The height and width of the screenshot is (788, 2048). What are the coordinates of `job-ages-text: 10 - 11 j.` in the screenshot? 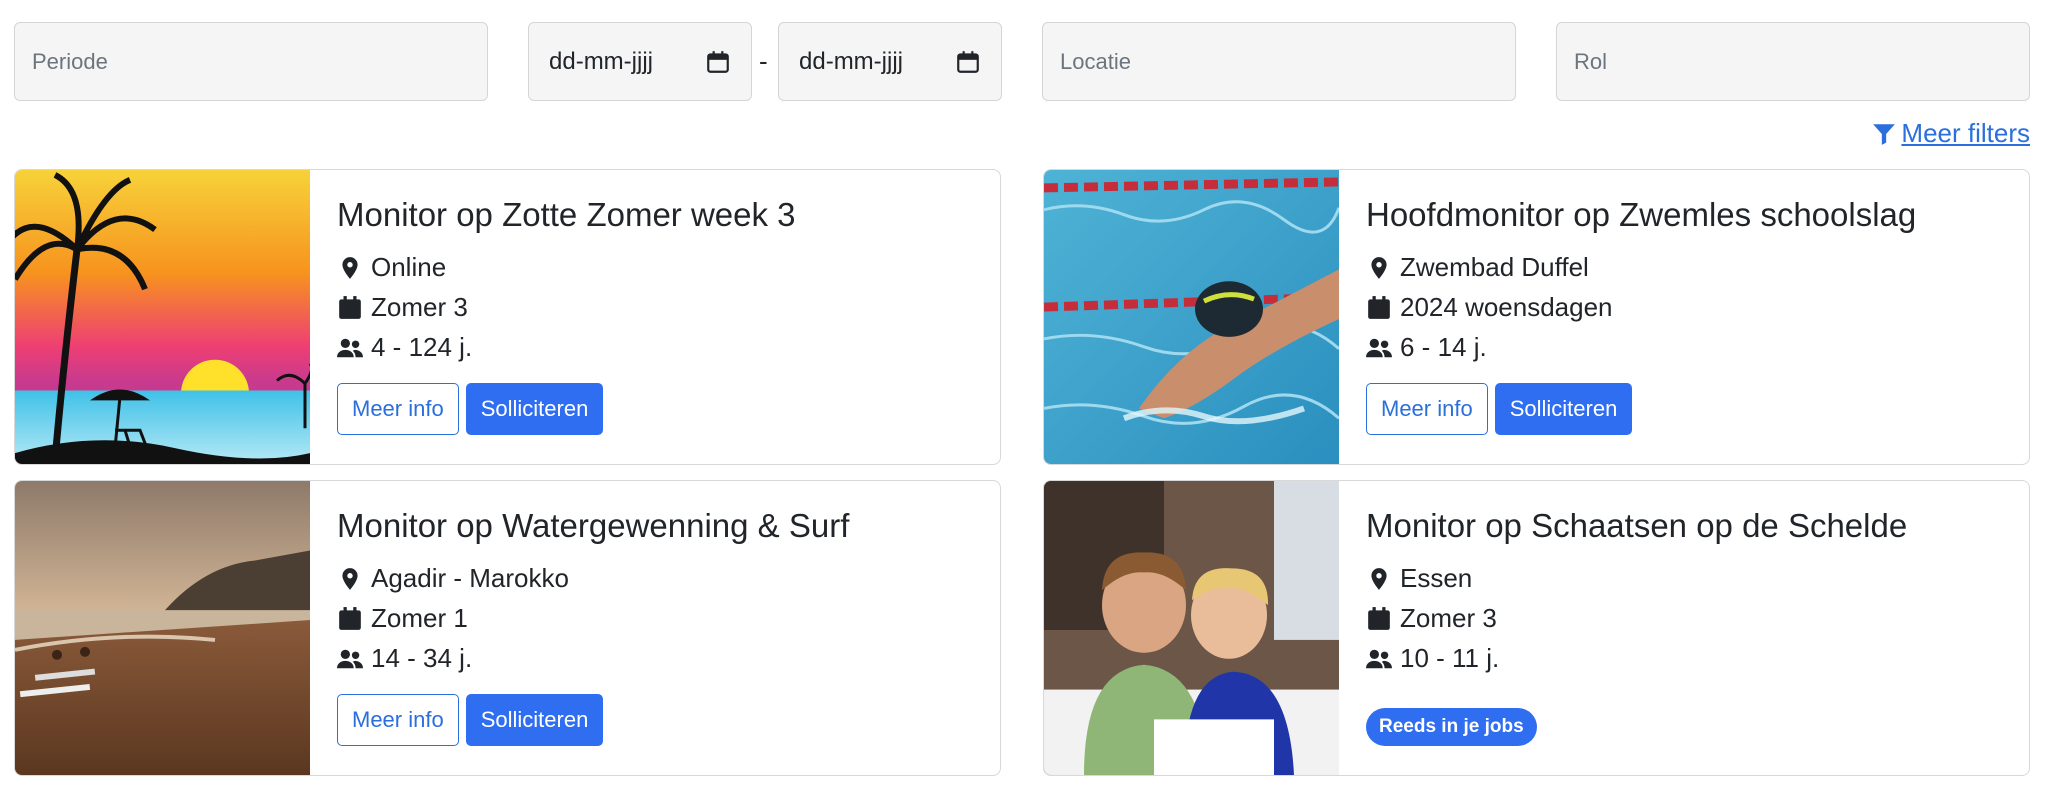 It's located at (1450, 658).